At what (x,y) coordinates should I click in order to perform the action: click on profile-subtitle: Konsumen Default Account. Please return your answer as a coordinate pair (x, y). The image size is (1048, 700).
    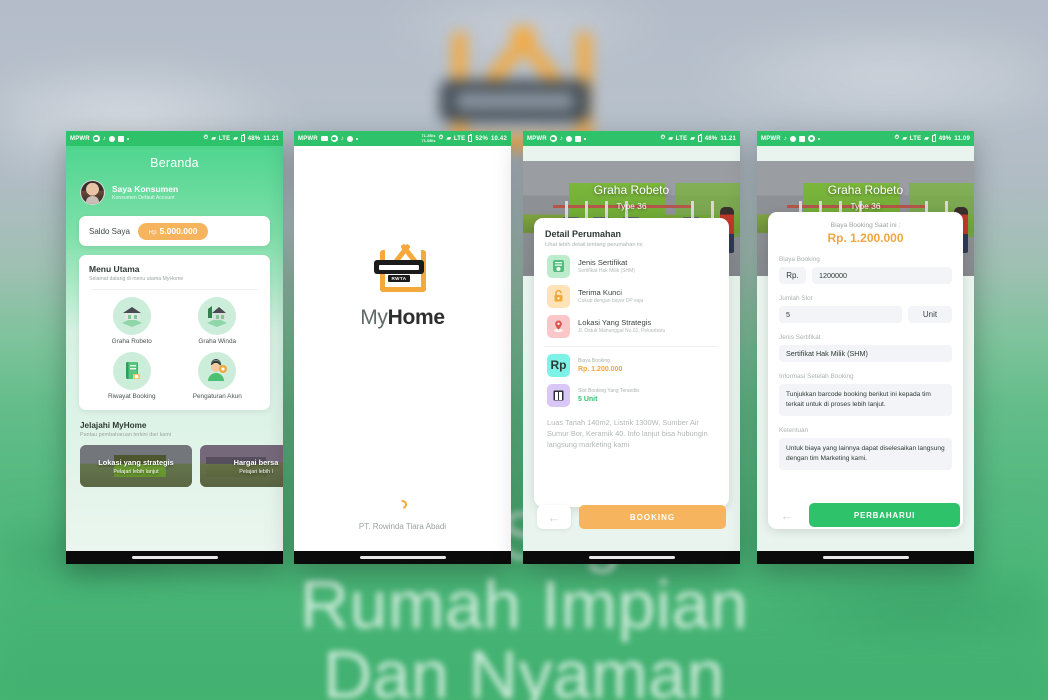
    Looking at the image, I should click on (143, 198).